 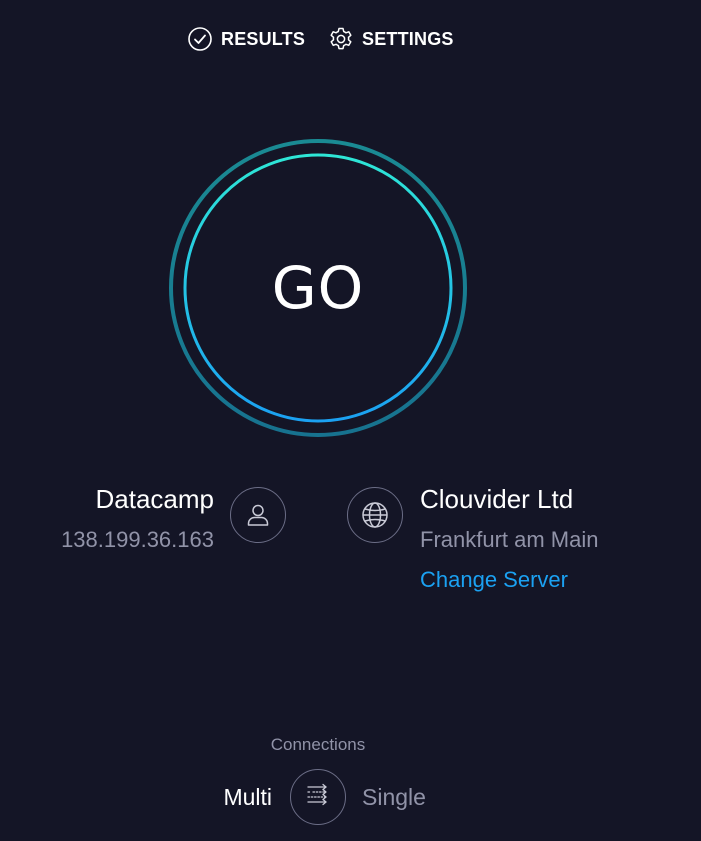 I want to click on connections-toggle, so click(x=318, y=797).